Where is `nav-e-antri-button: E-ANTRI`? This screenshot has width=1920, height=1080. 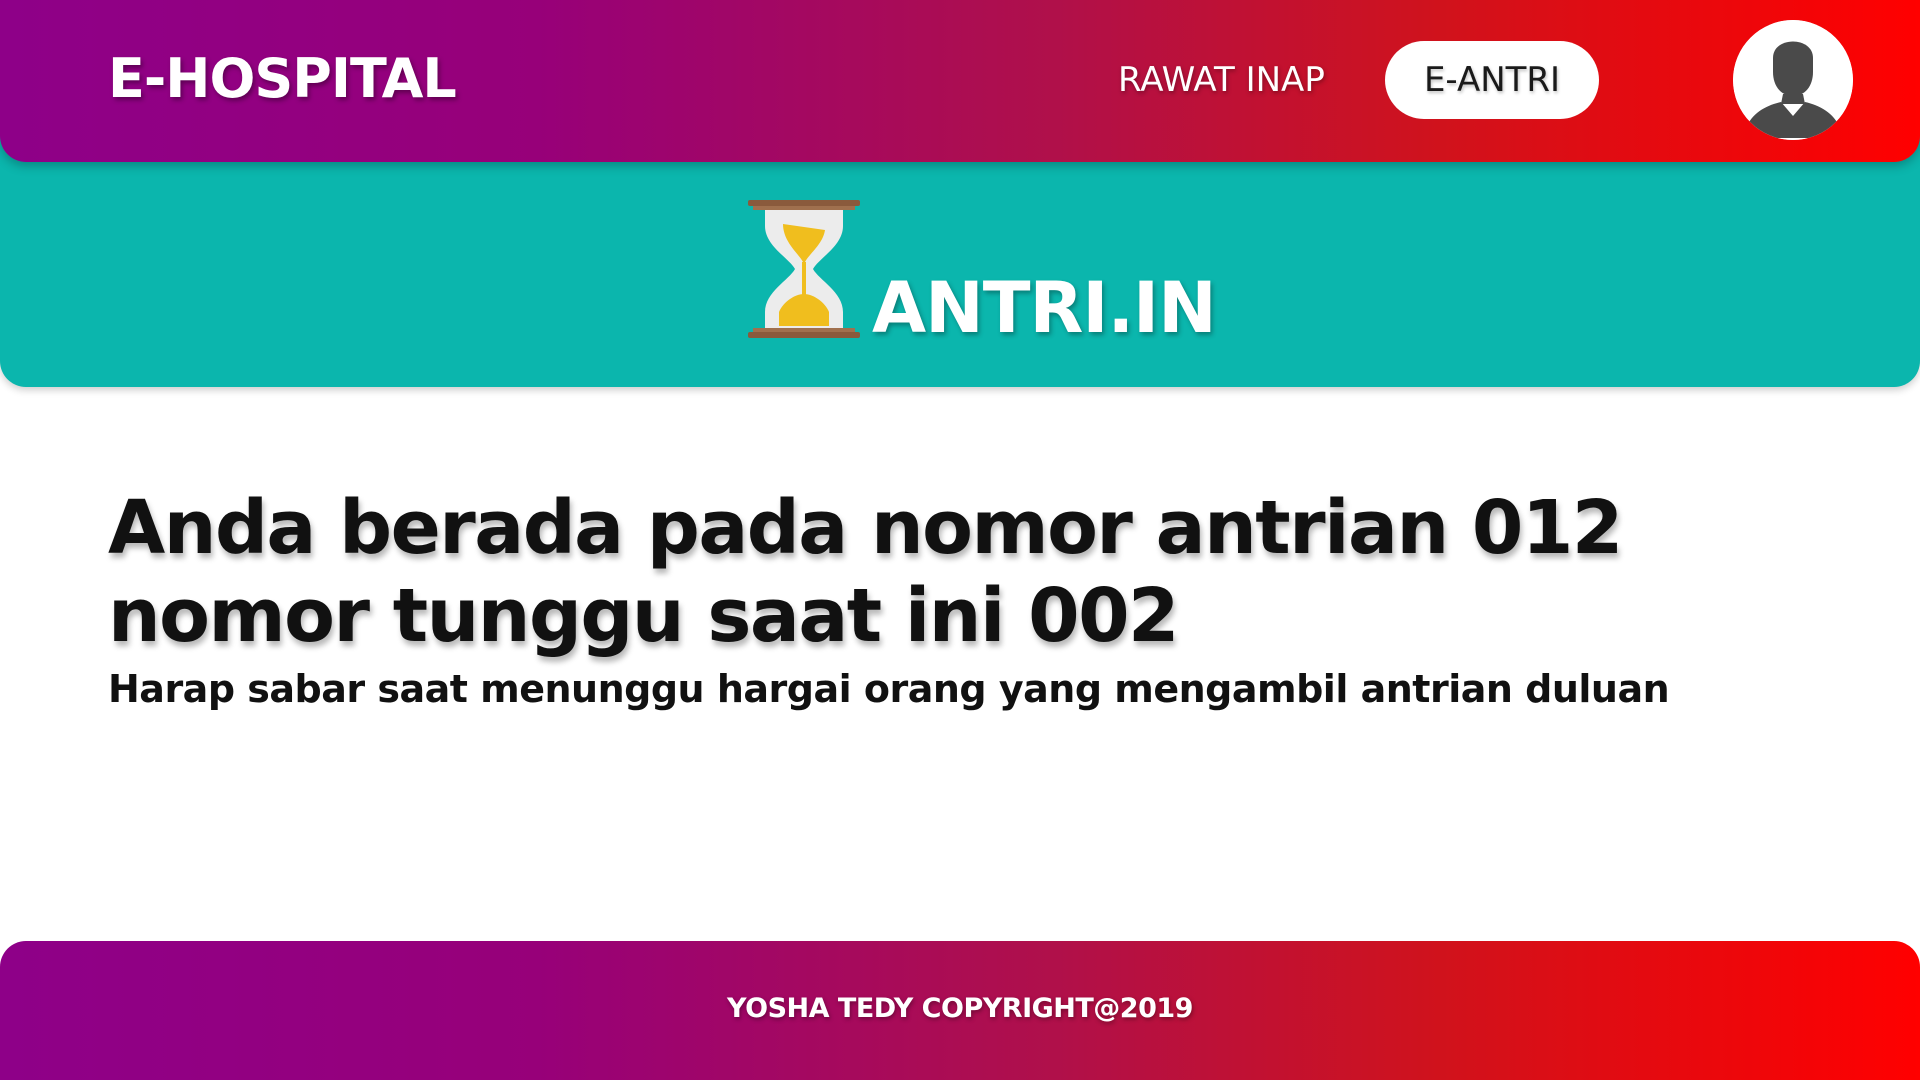
nav-e-antri-button: E-ANTRI is located at coordinates (1492, 80).